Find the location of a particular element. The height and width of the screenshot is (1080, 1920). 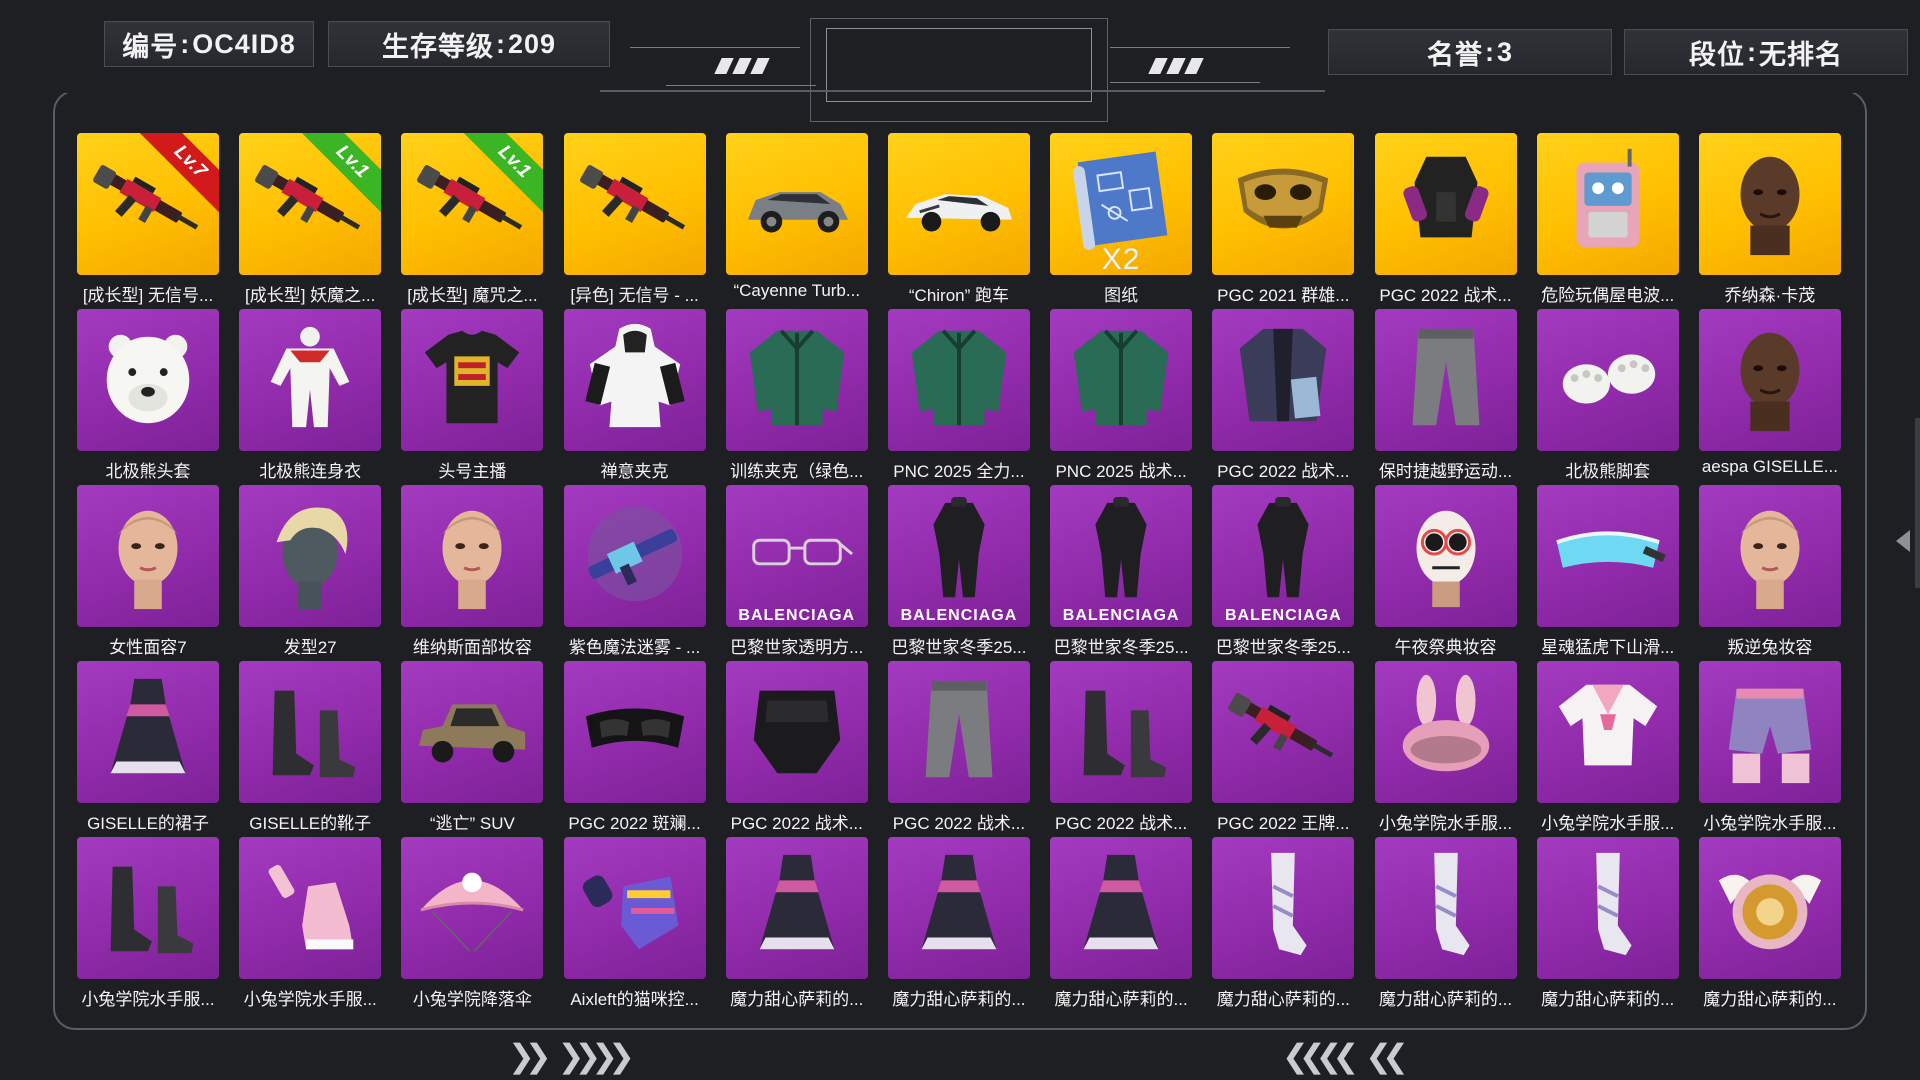

inventory-item: 叛逆兔妆容 is located at coordinates (1769, 571).